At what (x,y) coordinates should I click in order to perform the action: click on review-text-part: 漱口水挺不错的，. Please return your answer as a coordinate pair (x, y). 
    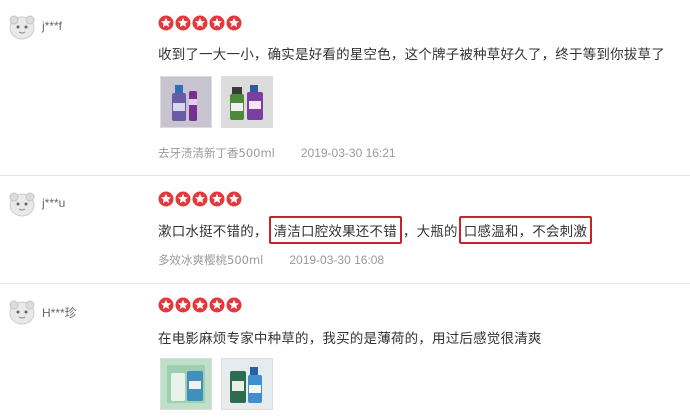
    Looking at the image, I should click on (213, 232).